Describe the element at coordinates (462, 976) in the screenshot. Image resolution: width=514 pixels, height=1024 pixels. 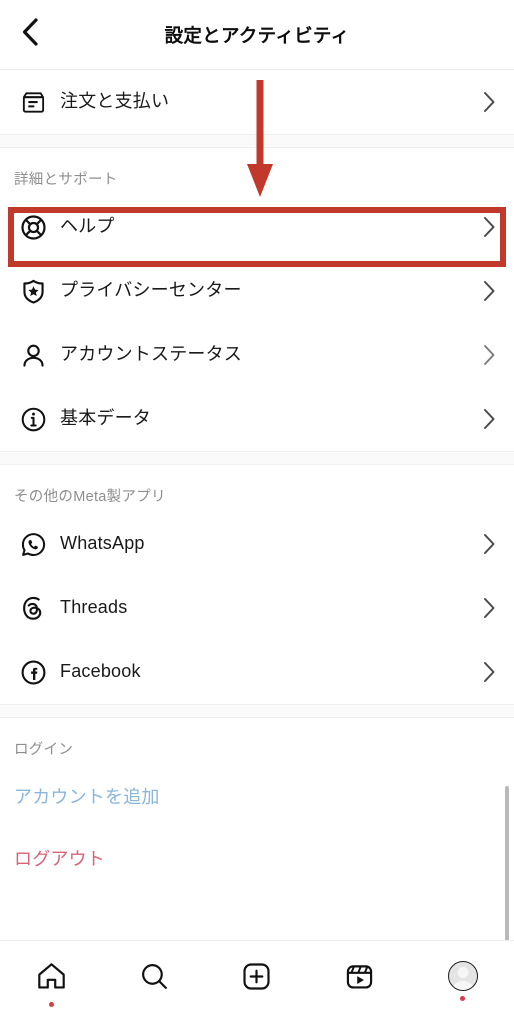
I see `avatar-icon` at that location.